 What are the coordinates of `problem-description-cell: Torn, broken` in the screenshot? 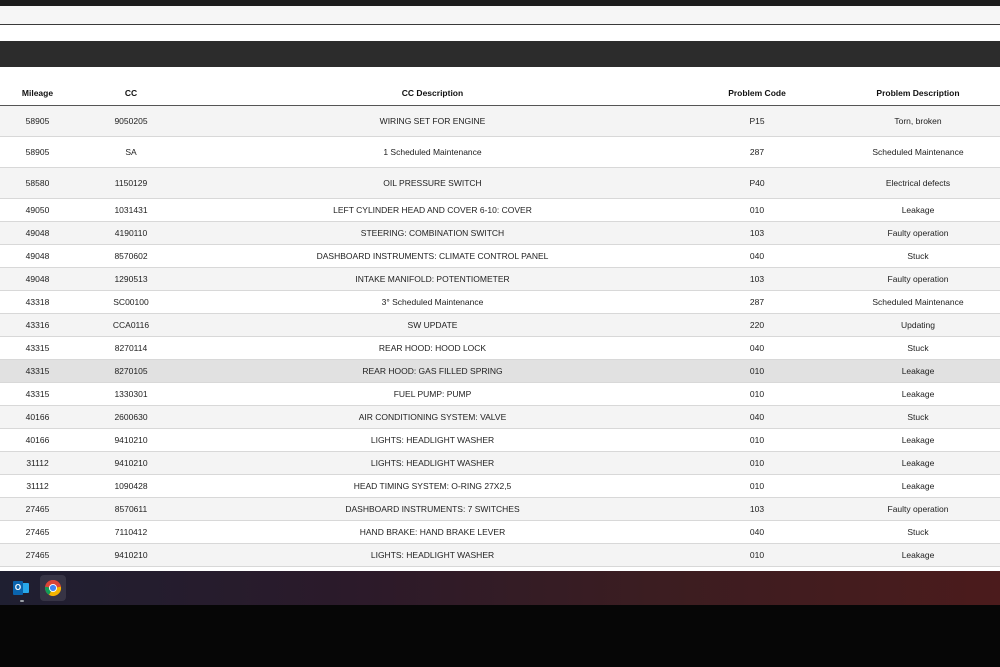 It's located at (918, 121).